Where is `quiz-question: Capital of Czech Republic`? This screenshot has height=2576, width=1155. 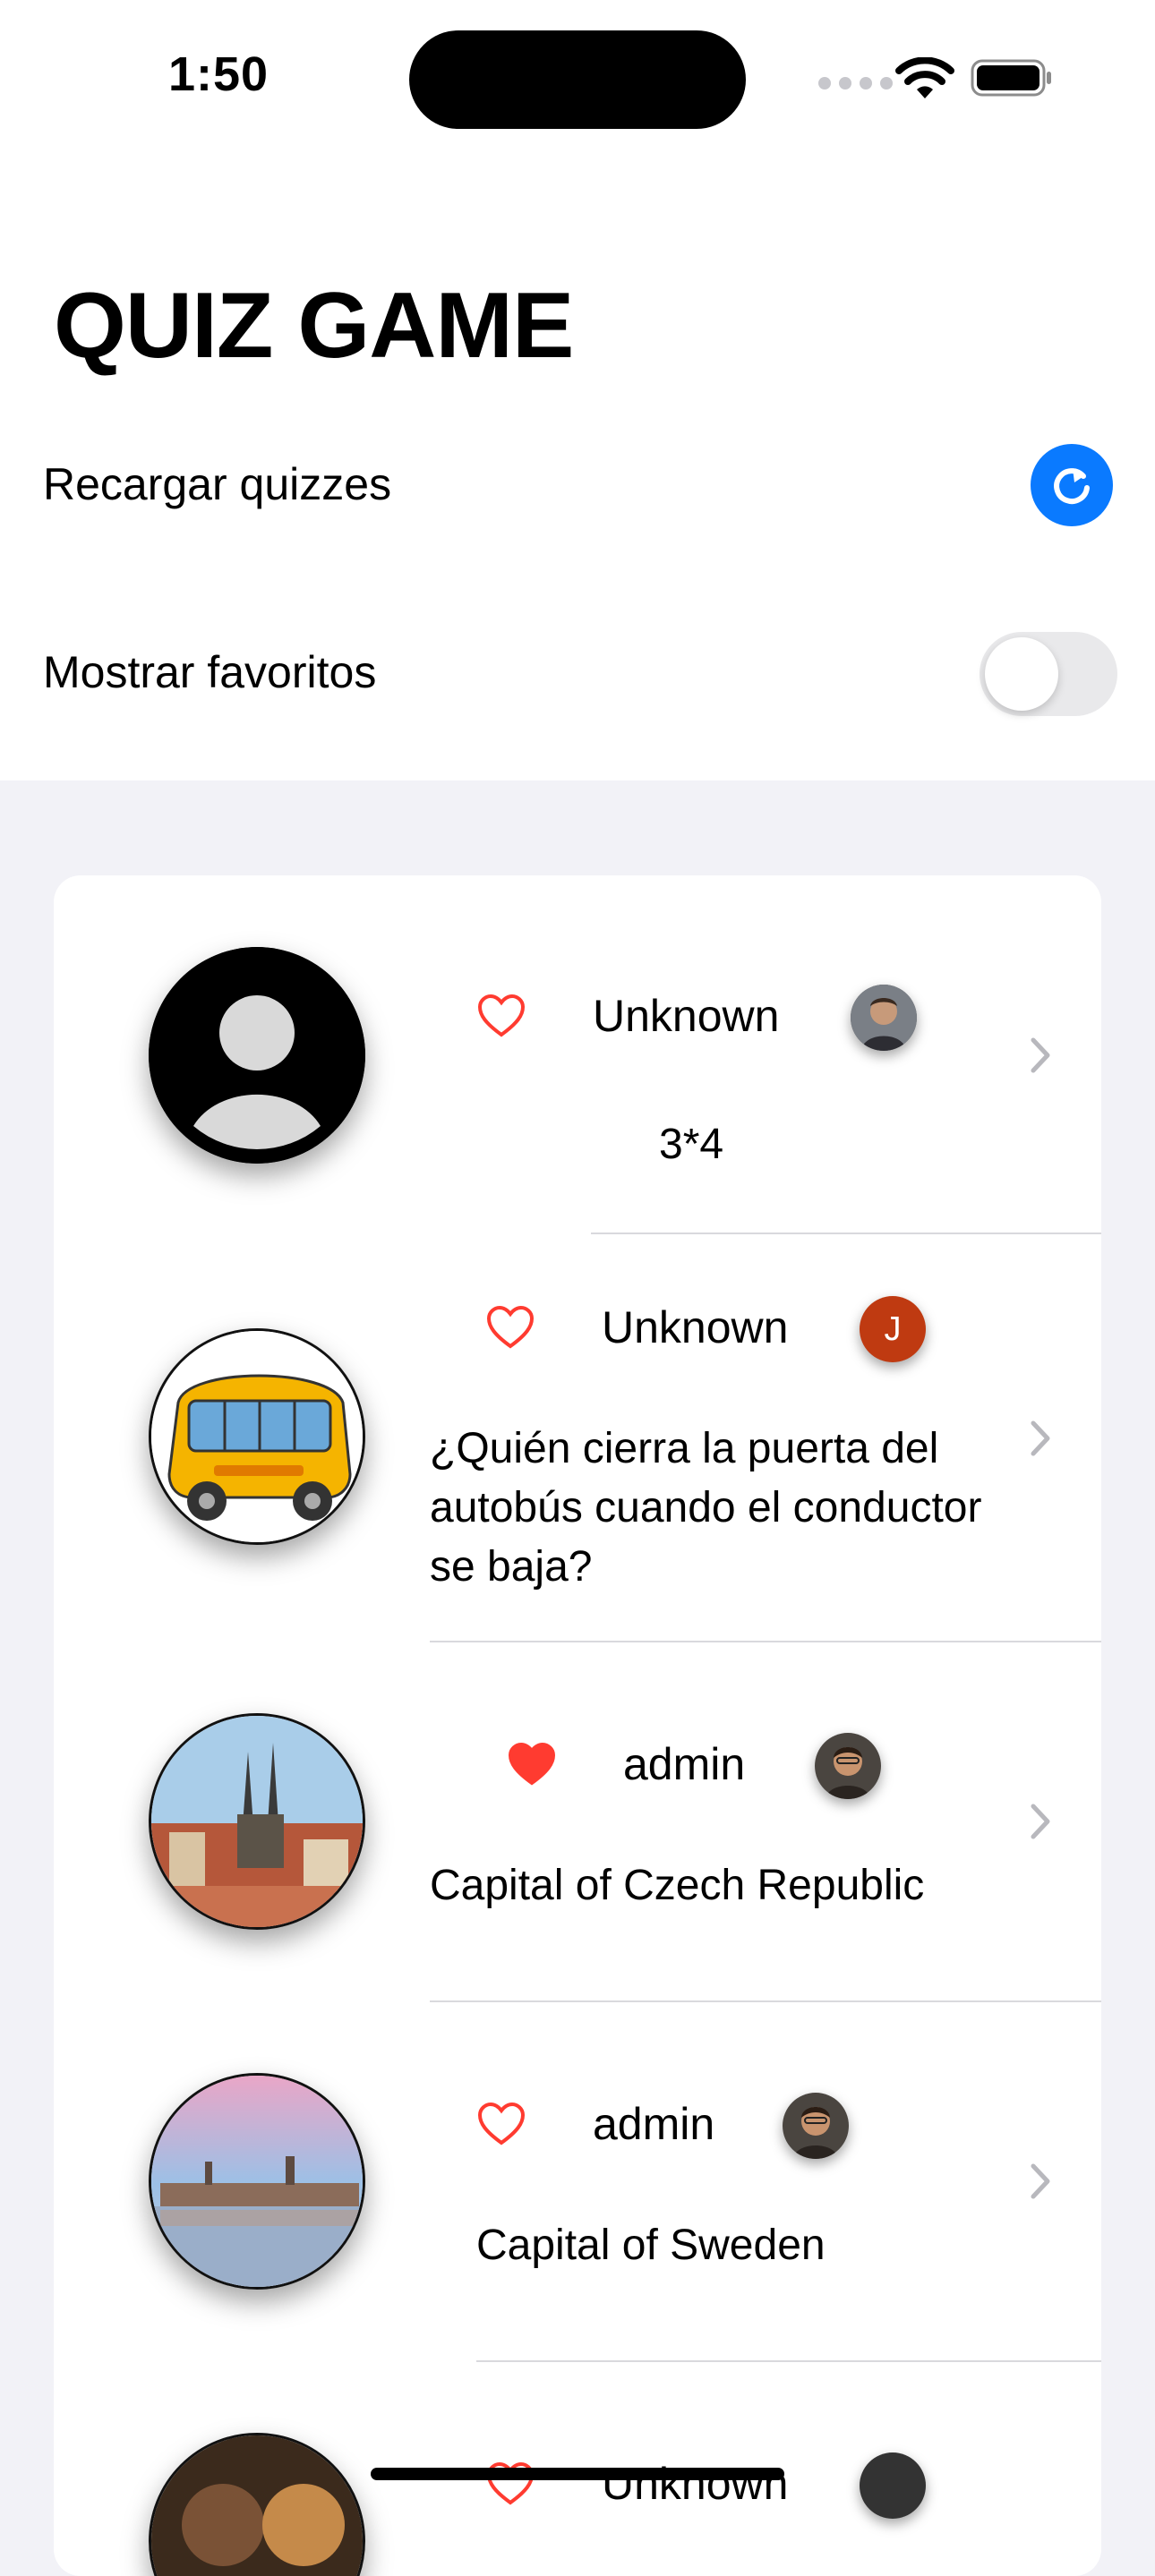 quiz-question: Capital of Czech Republic is located at coordinates (677, 1885).